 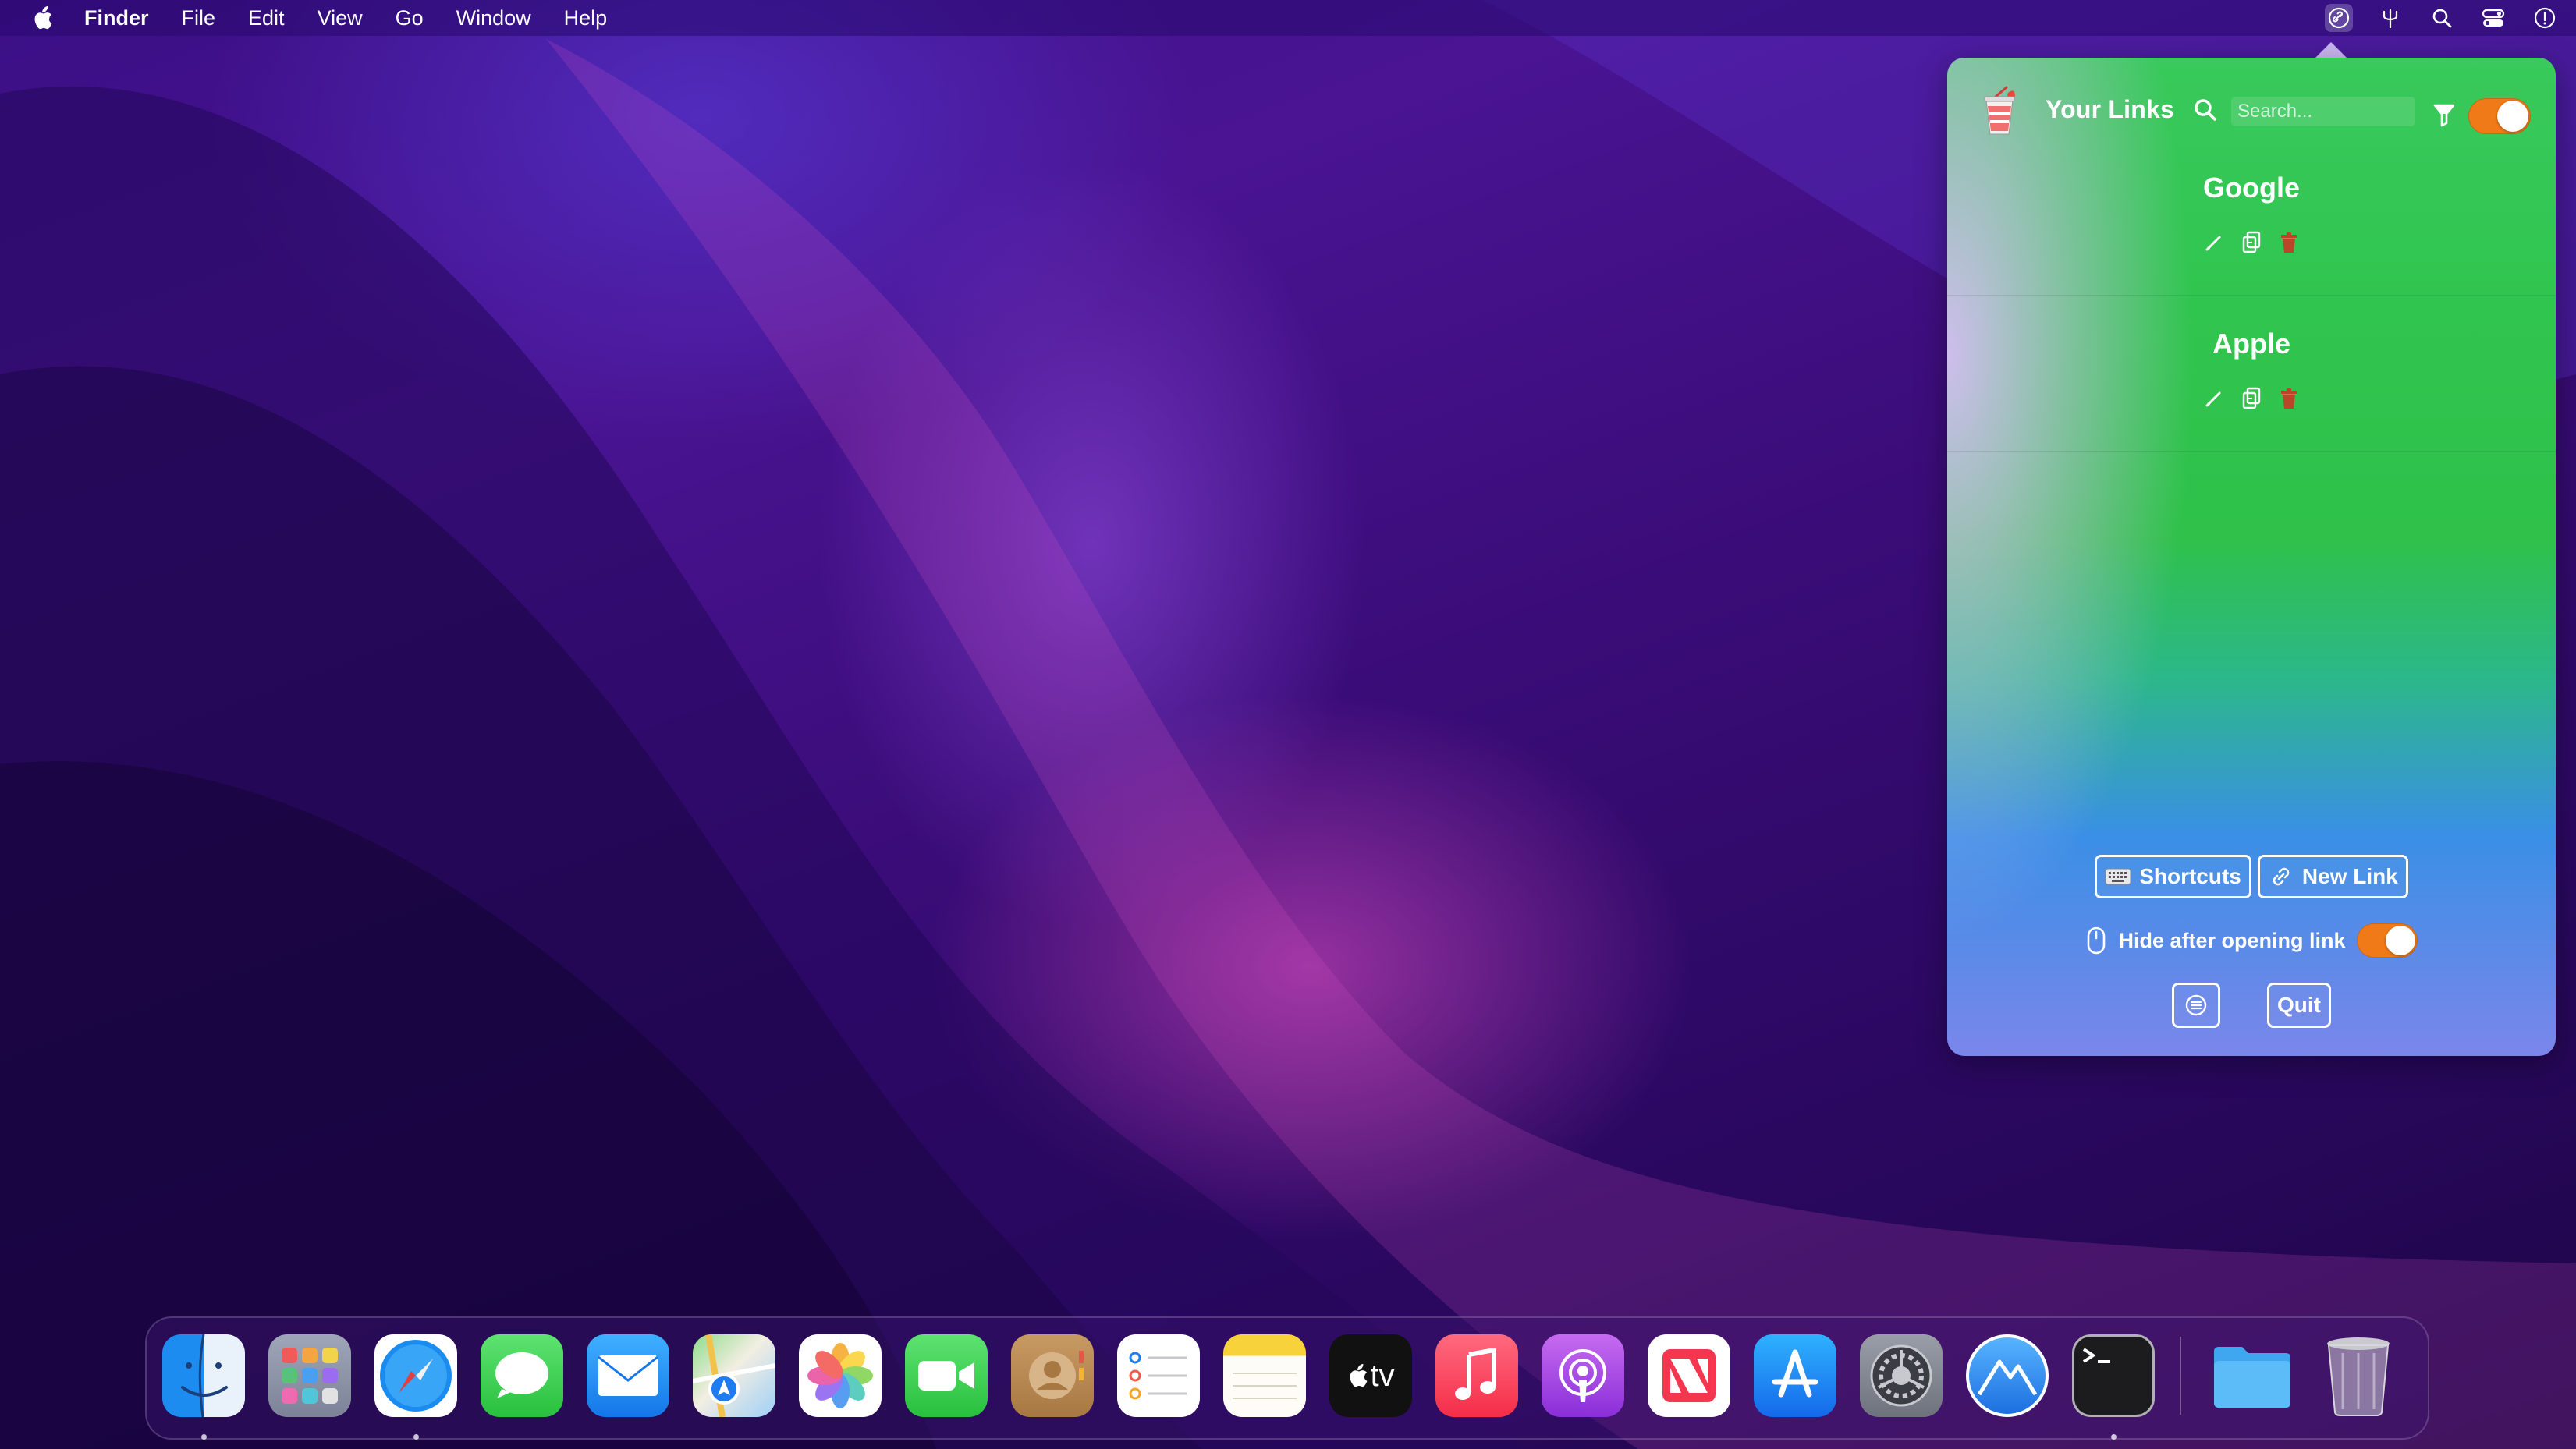 What do you see at coordinates (2251, 374) in the screenshot?
I see `link-item-apple: Apple` at bounding box center [2251, 374].